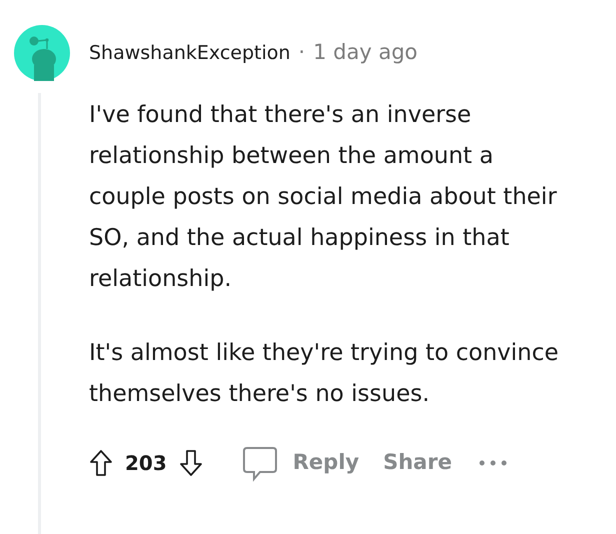 This screenshot has width=616, height=534. What do you see at coordinates (146, 463) in the screenshot?
I see `vote-count: 203` at bounding box center [146, 463].